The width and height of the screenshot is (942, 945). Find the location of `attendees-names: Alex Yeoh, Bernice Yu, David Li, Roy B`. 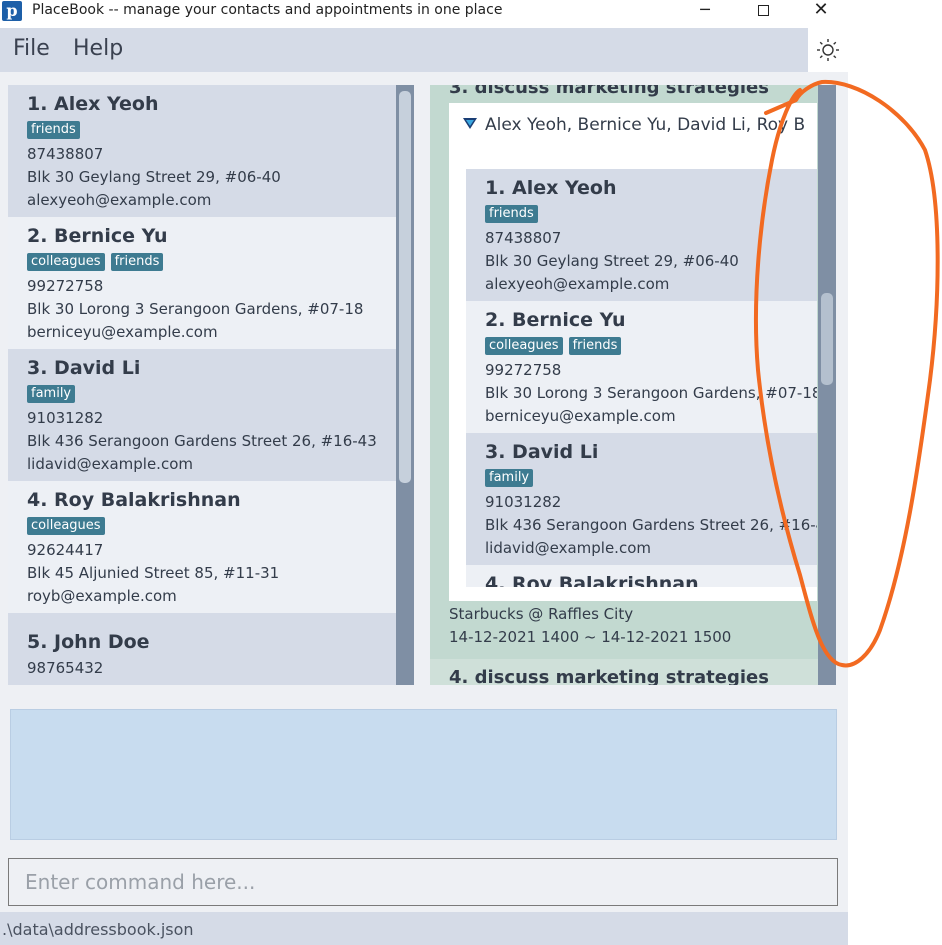

attendees-names: Alex Yeoh, Bernice Yu, David Li, Roy B is located at coordinates (645, 125).